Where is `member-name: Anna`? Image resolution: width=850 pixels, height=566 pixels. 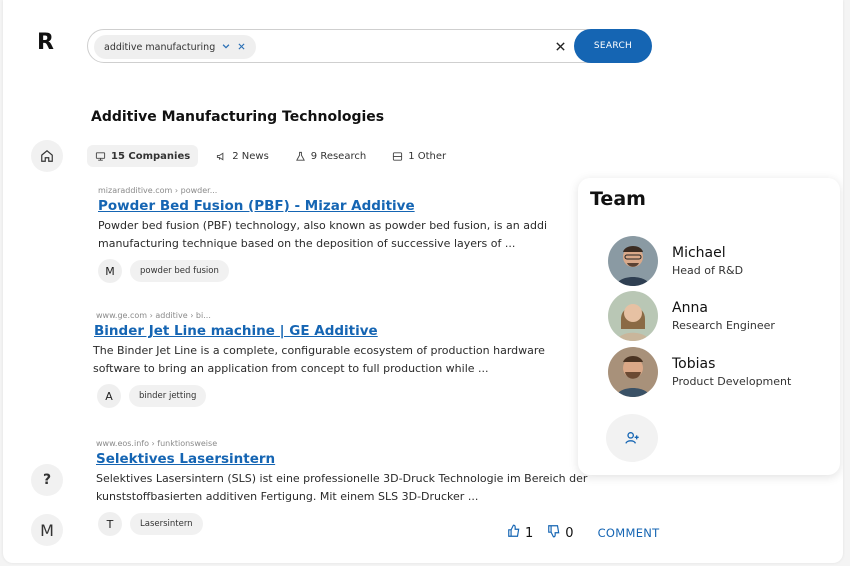 member-name: Anna is located at coordinates (690, 308).